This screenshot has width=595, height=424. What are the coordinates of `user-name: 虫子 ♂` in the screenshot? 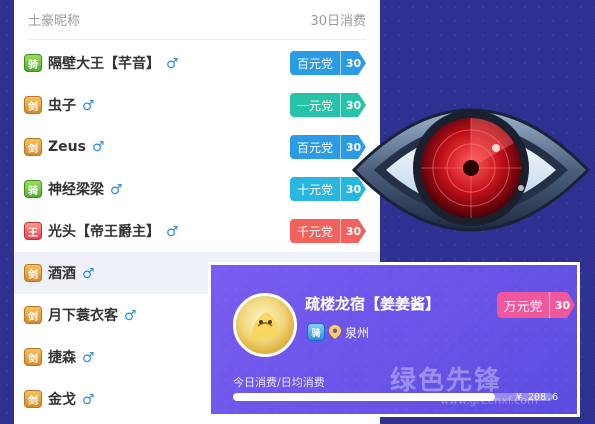 It's located at (71, 105).